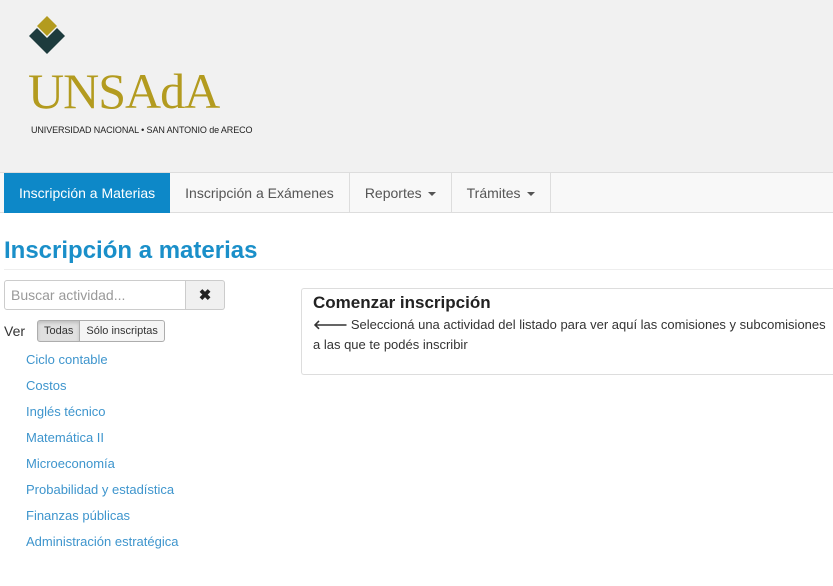  I want to click on nav-item-reportes: Reportes, so click(401, 193).